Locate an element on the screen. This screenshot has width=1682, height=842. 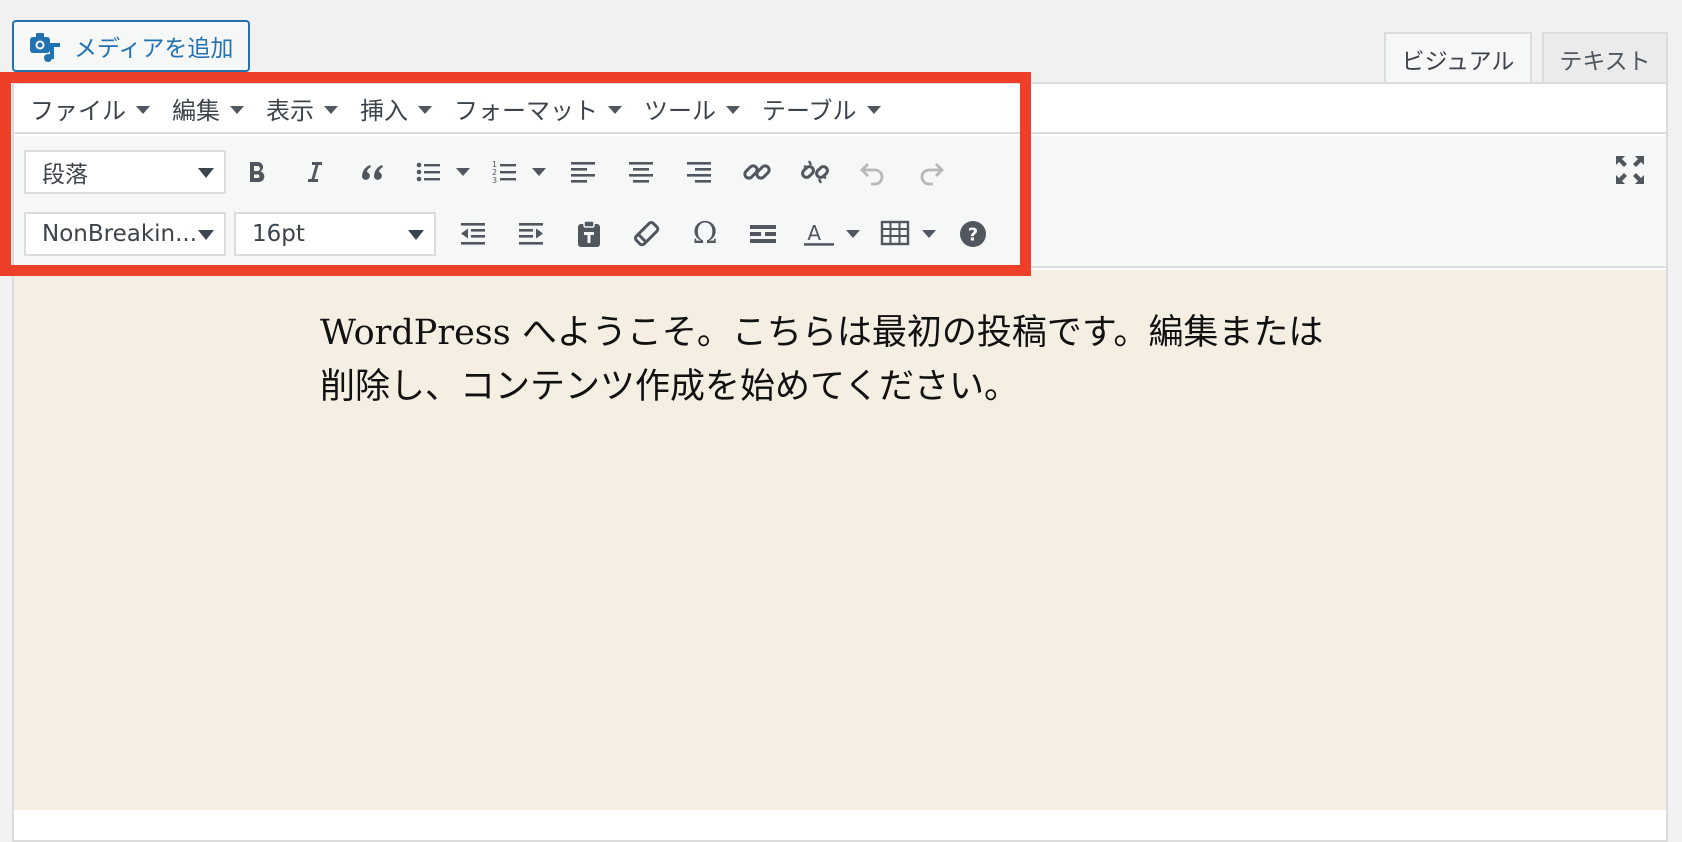
align-right-icon is located at coordinates (699, 172).